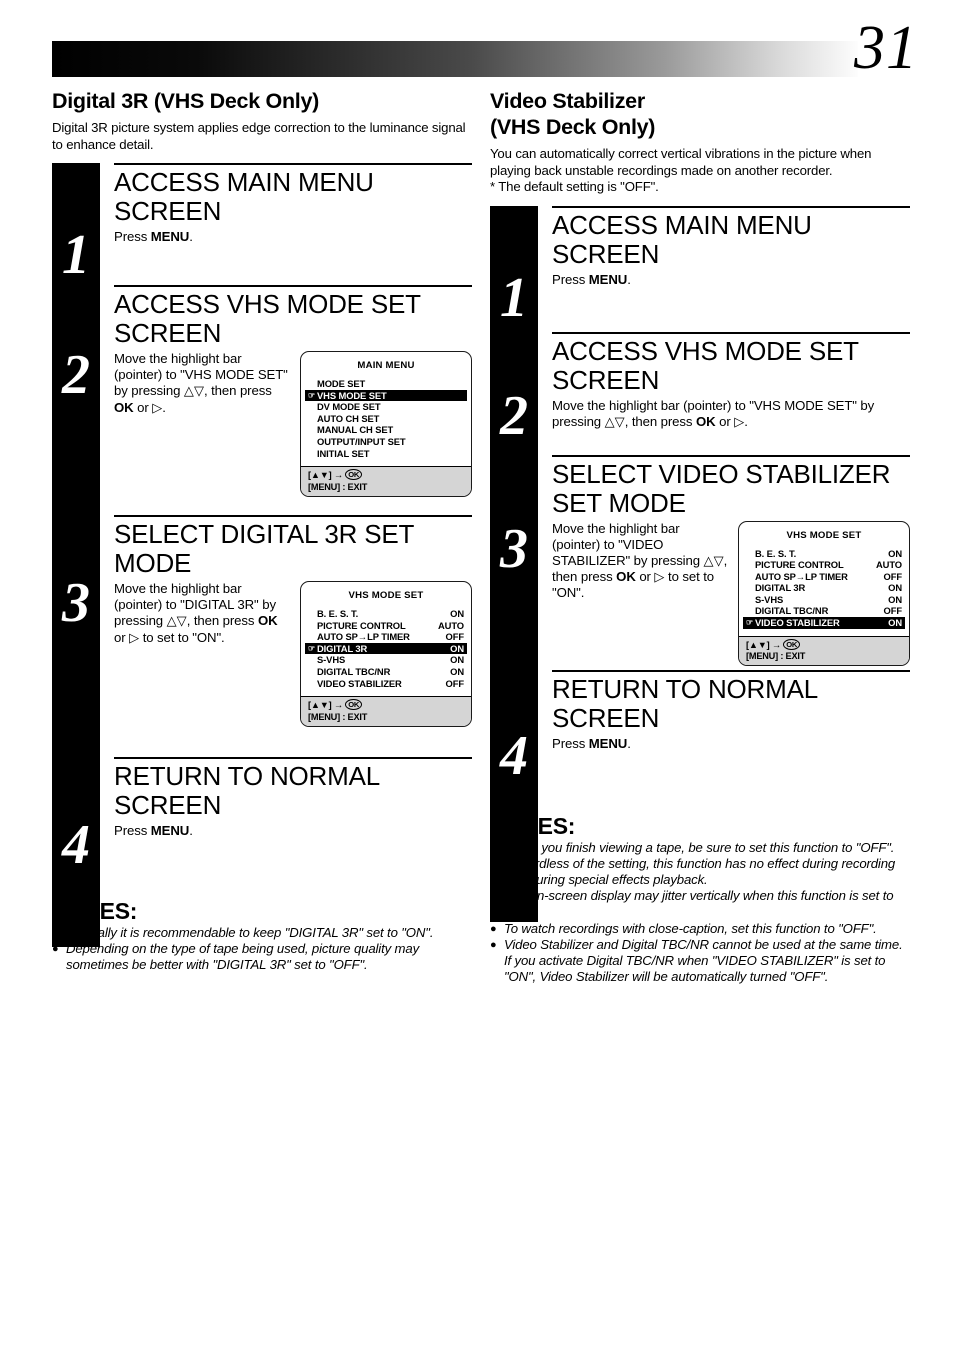 The image size is (954, 1349). What do you see at coordinates (341, 383) in the screenshot?
I see `osd-row-label: MODE SET` at bounding box center [341, 383].